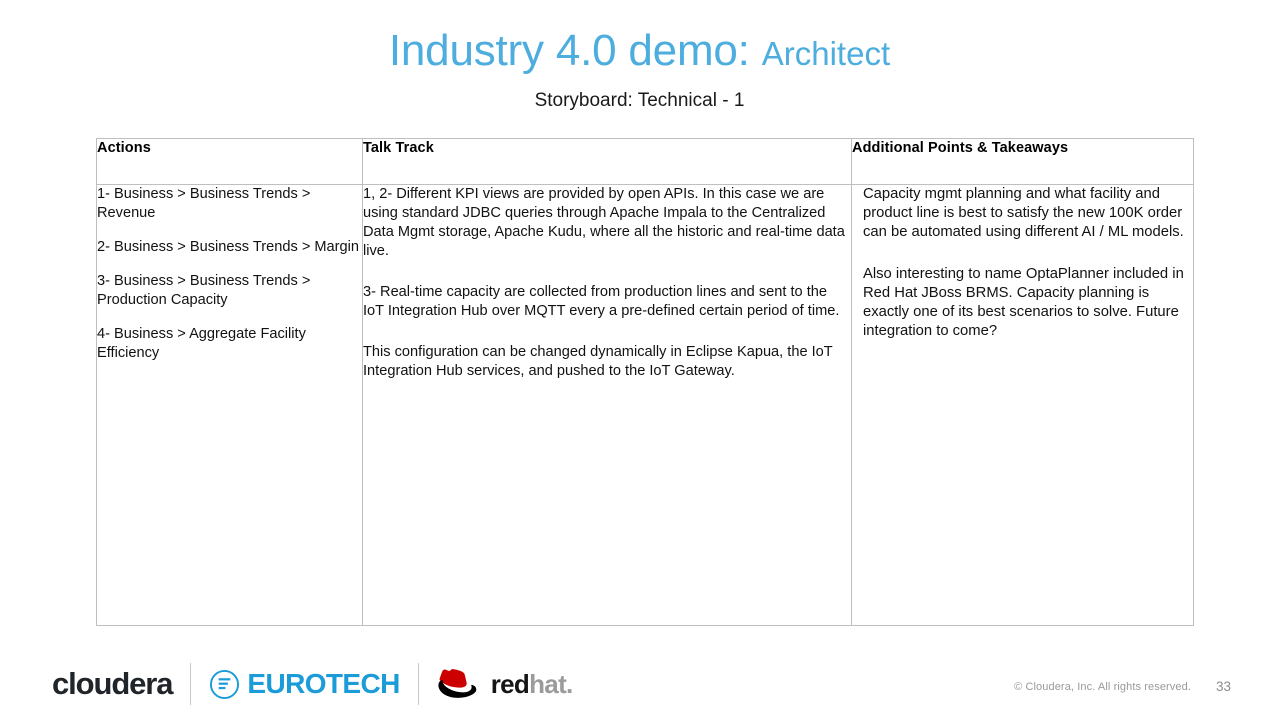 Image resolution: width=1279 pixels, height=719 pixels. What do you see at coordinates (124, 148) in the screenshot?
I see `column-header-actions-label: Actions` at bounding box center [124, 148].